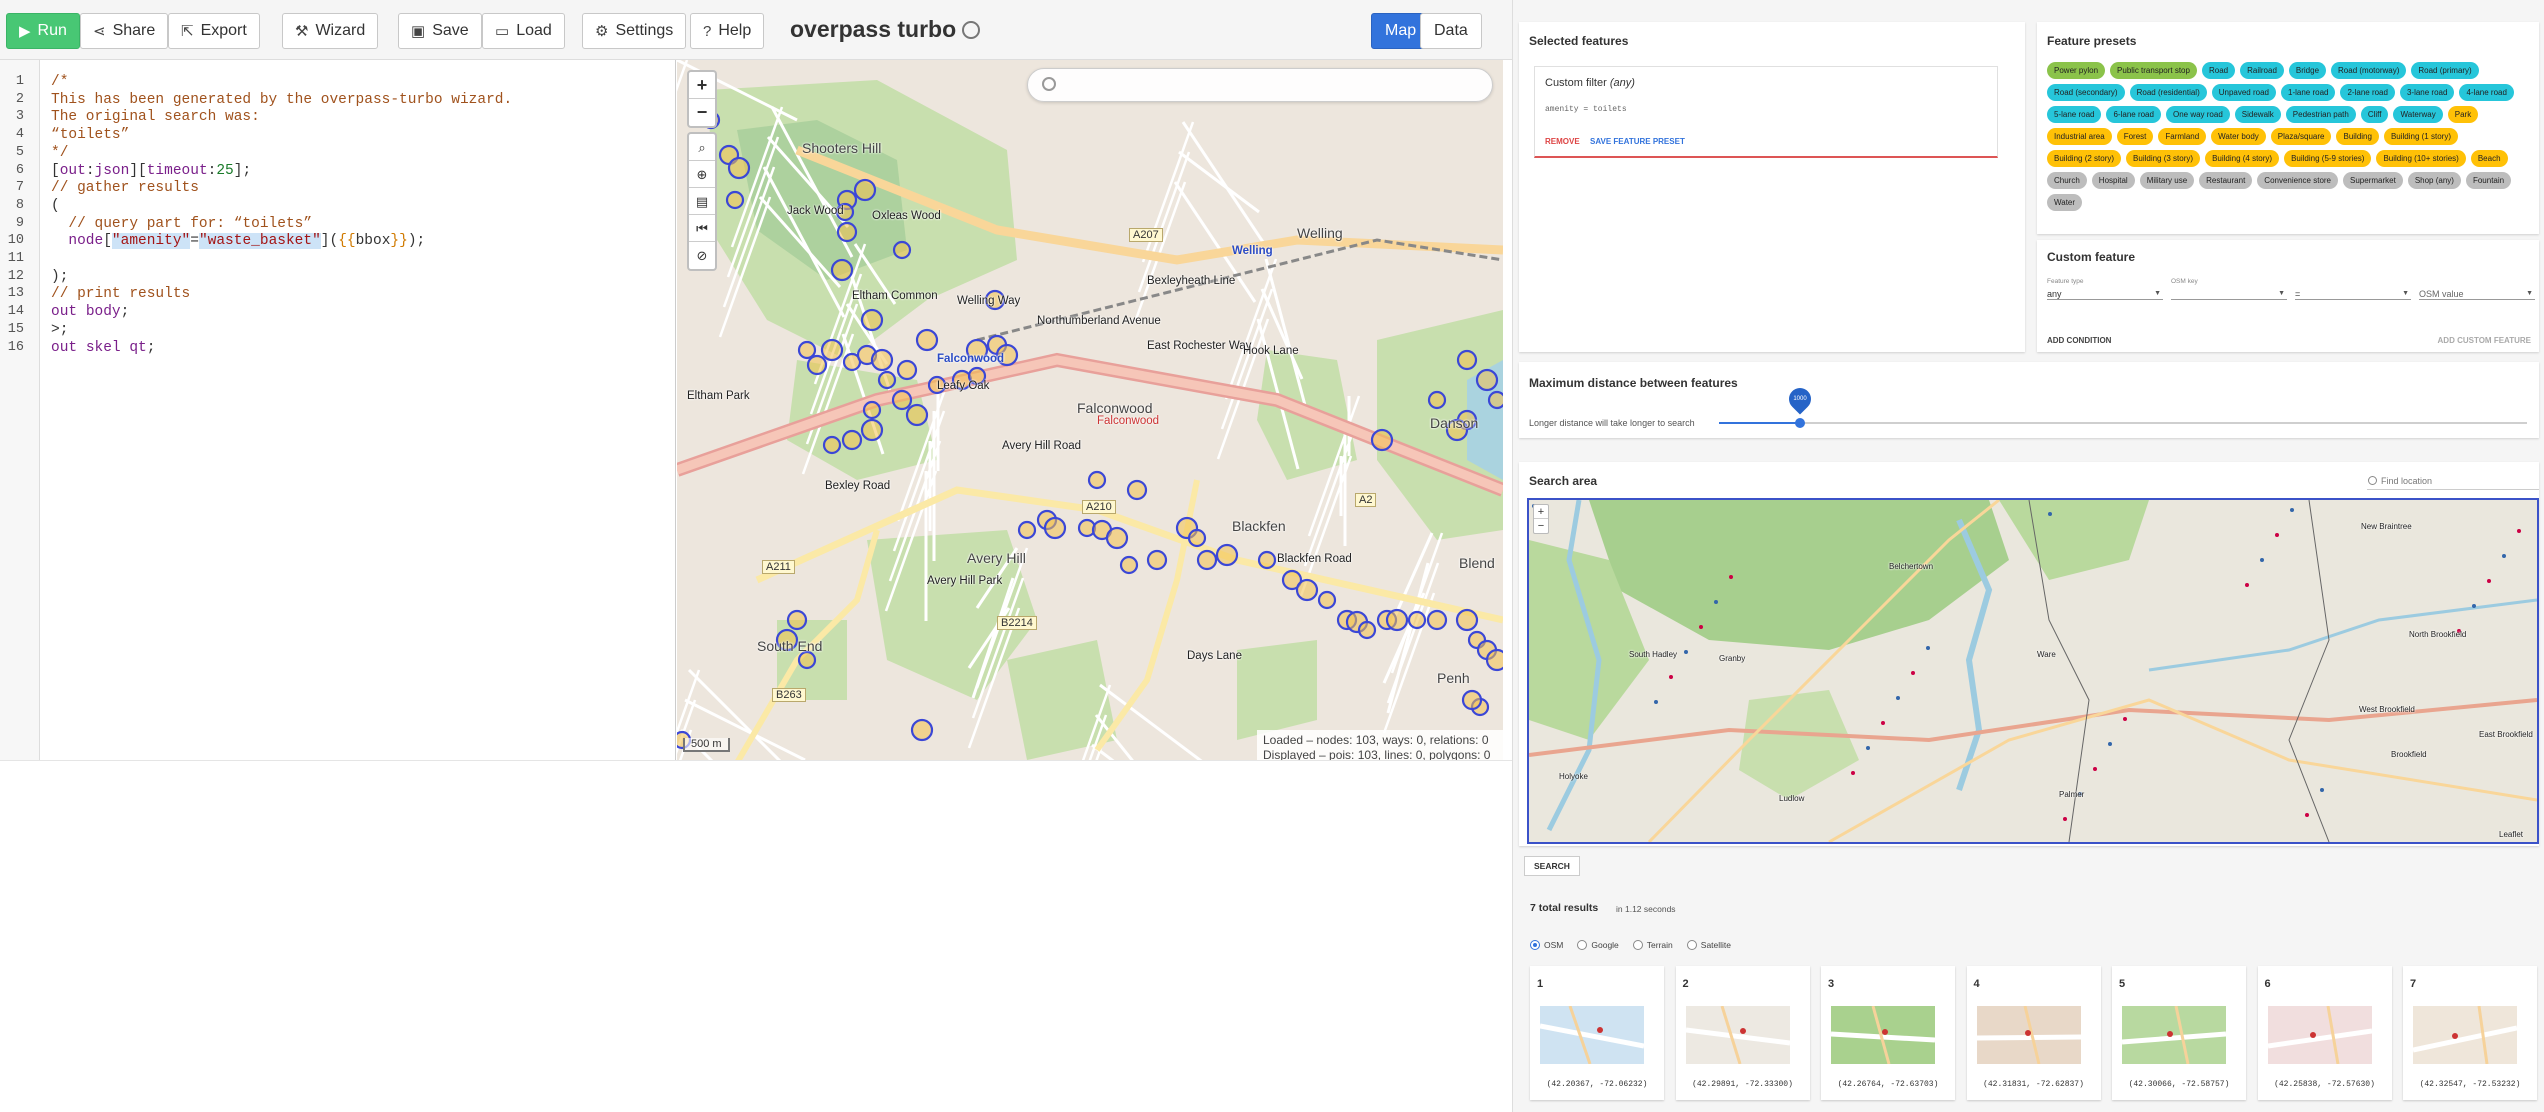 The width and height of the screenshot is (2544, 1112). I want to click on road-shield: B263, so click(789, 695).